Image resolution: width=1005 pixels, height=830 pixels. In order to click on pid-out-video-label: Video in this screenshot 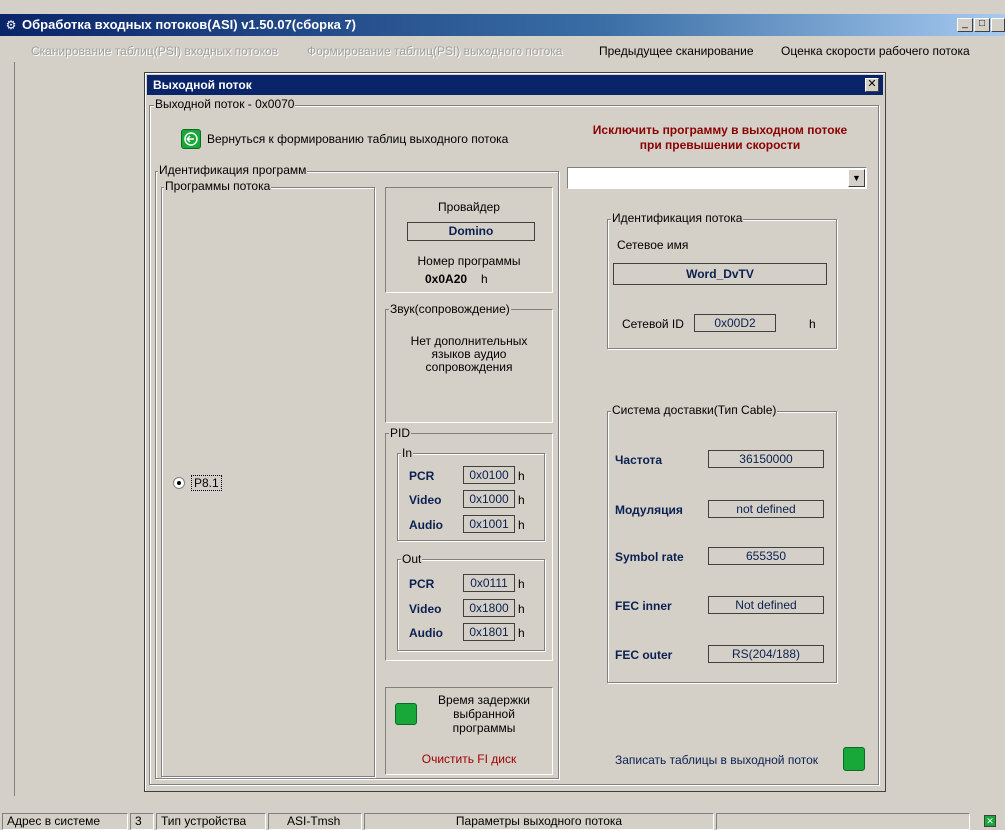, I will do `click(425, 609)`.